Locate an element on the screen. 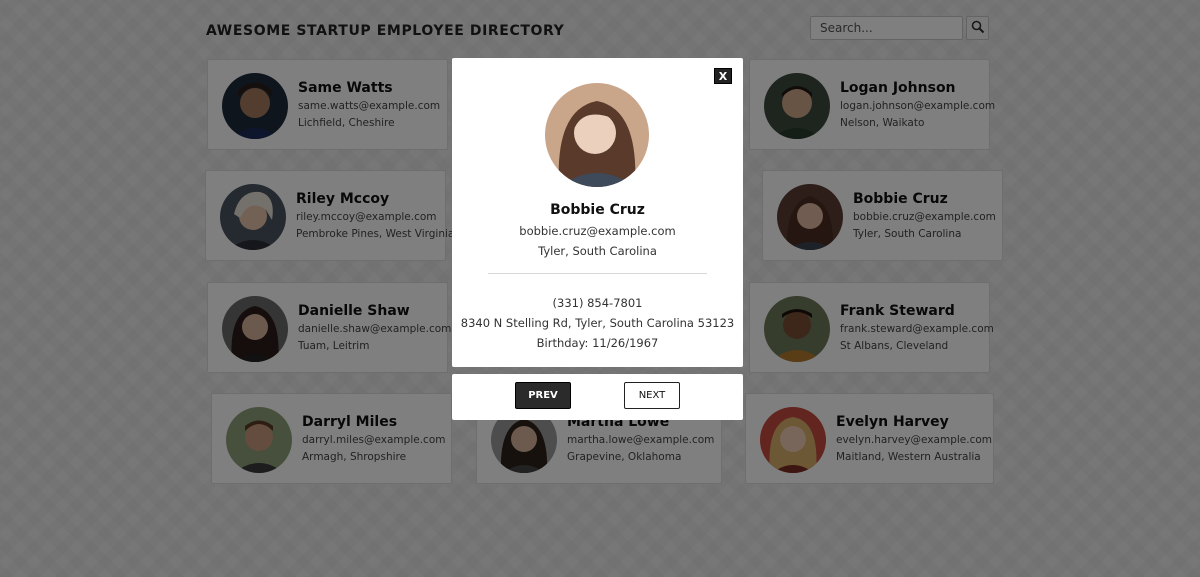  modal-divider is located at coordinates (597, 273).